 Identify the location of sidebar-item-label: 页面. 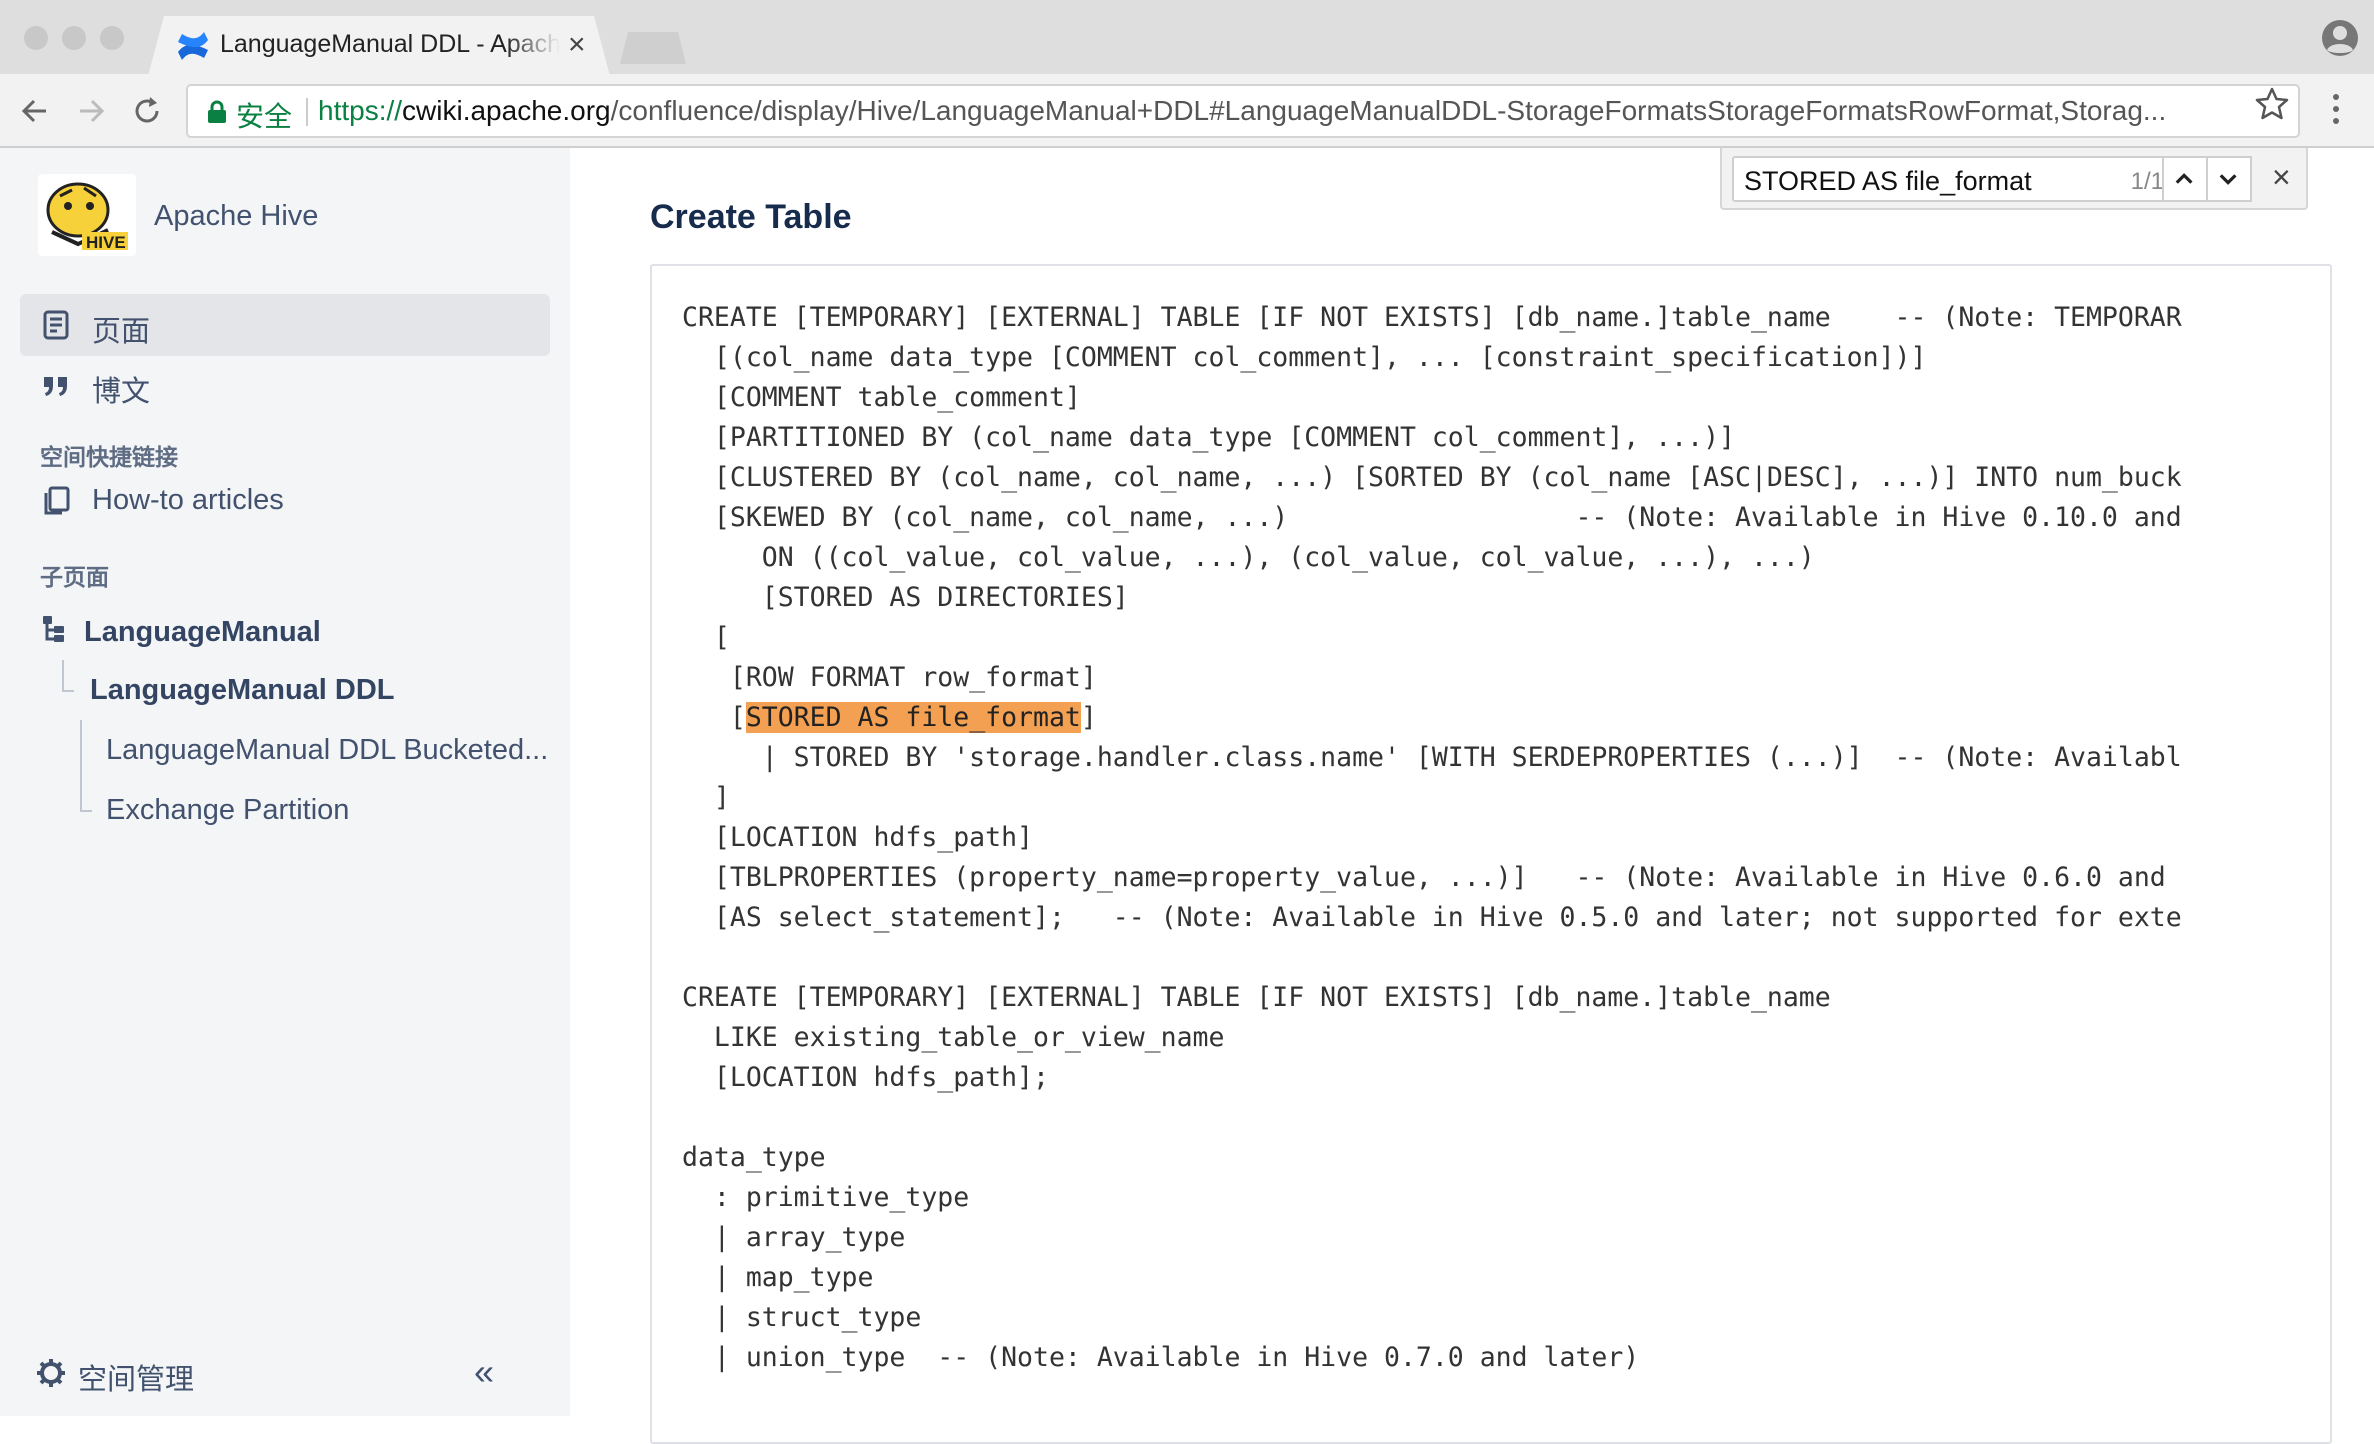
(121, 329).